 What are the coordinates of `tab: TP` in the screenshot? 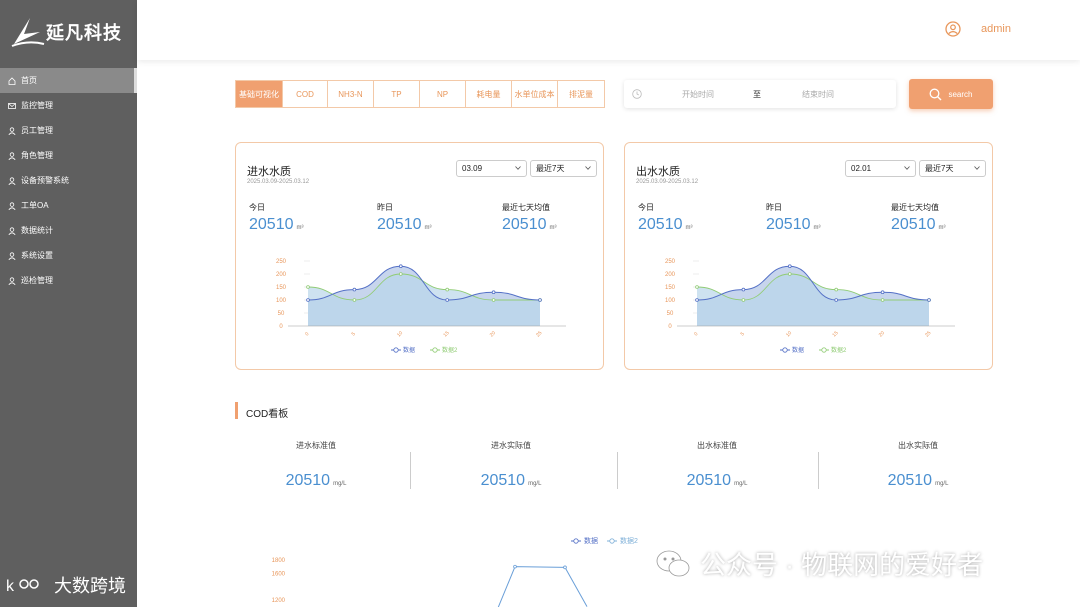 It's located at (397, 94).